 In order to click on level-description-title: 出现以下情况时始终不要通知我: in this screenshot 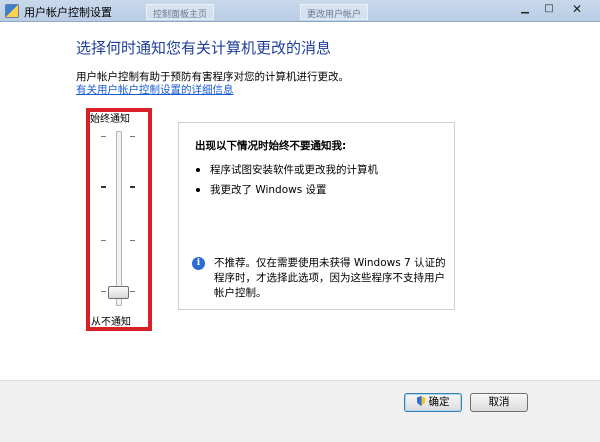, I will do `click(271, 146)`.